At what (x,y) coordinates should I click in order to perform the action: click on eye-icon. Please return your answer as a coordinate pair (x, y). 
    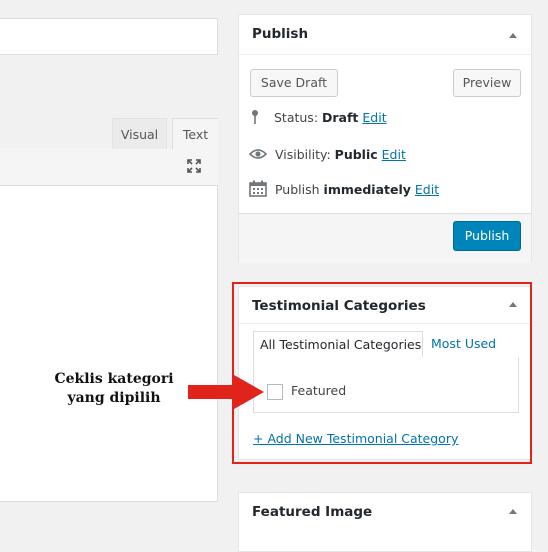
    Looking at the image, I should click on (258, 154).